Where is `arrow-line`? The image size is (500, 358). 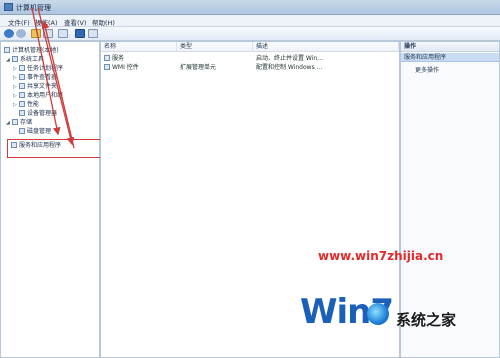 arrow-line is located at coordinates (56, 76).